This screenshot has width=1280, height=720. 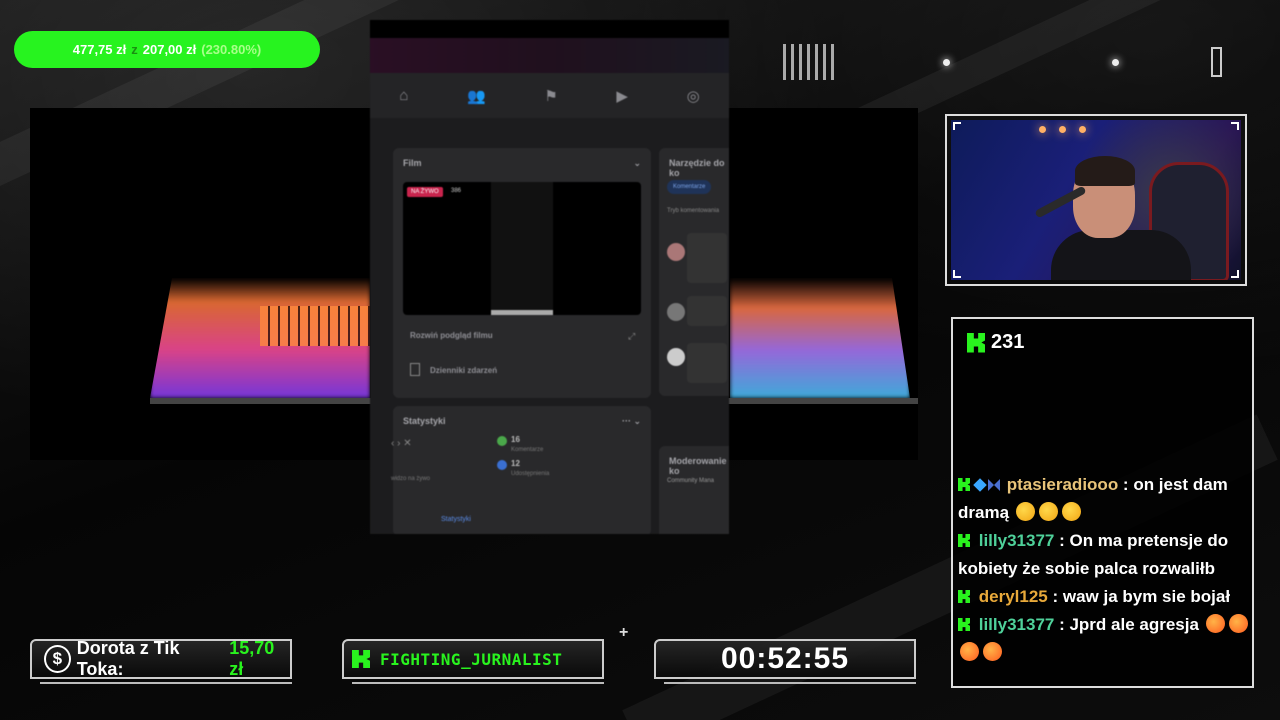 What do you see at coordinates (994, 485) in the screenshot?
I see `sword-badge-icon` at bounding box center [994, 485].